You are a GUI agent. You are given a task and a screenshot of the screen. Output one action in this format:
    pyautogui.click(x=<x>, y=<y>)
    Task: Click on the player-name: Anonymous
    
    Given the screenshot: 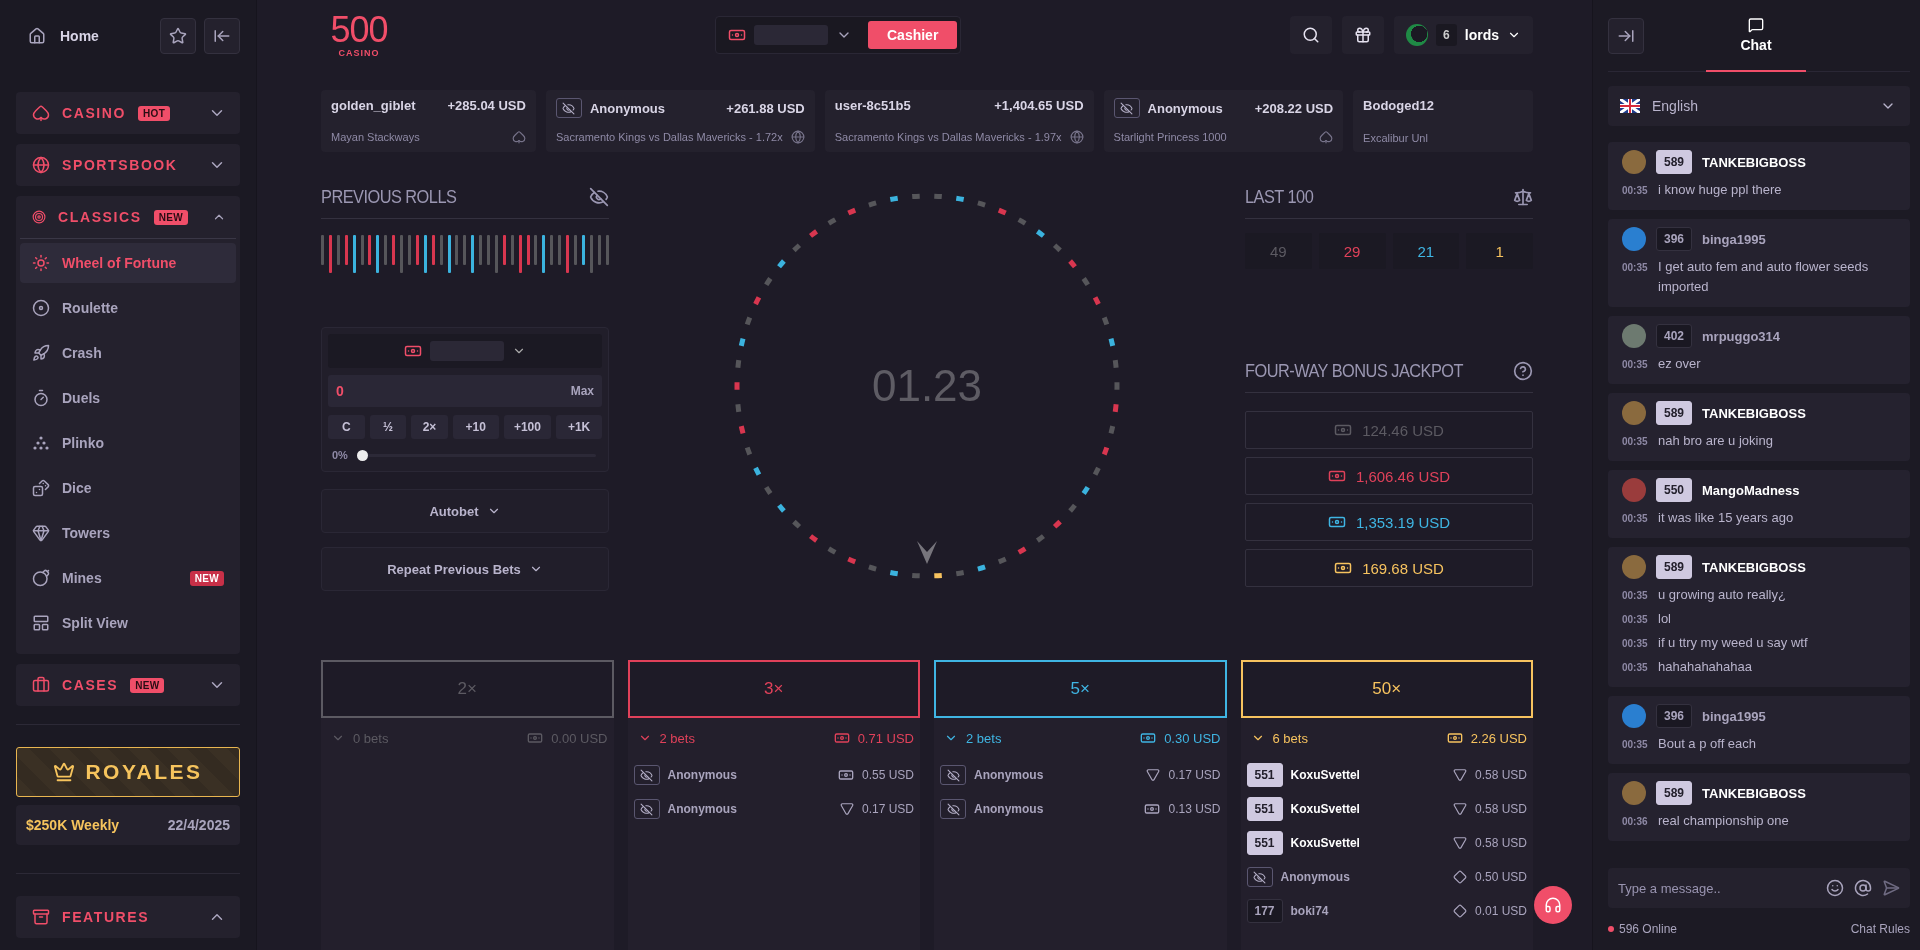 What is the action you would take?
    pyautogui.click(x=702, y=775)
    